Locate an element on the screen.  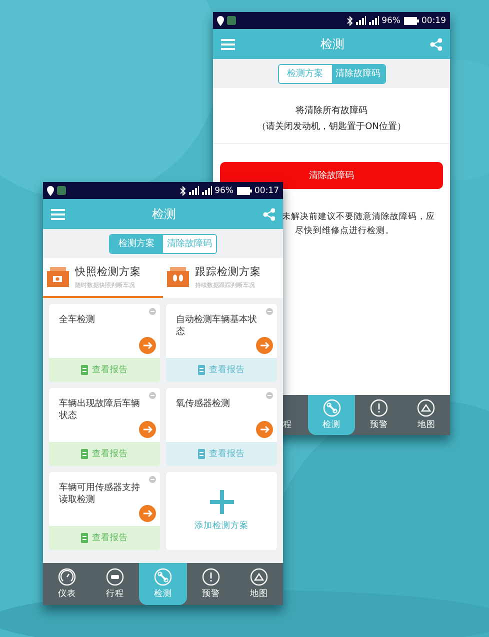
plan-card: 车辆出现故障后车辆状态 查看报告 is located at coordinates (104, 427).